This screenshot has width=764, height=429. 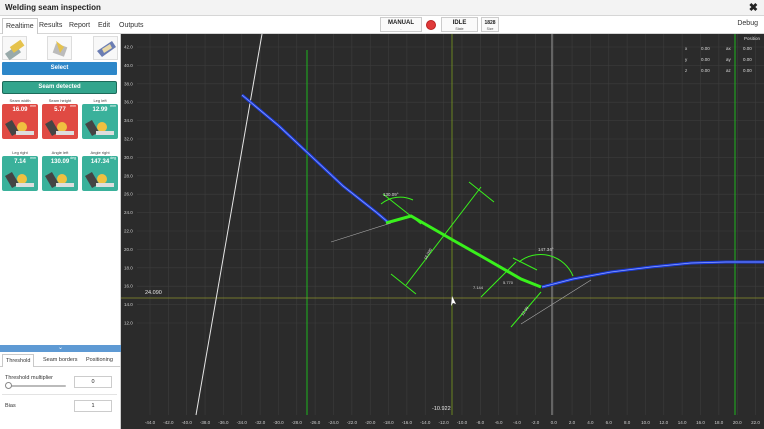 I want to click on size-indicator: 1828 Size, so click(x=490, y=24).